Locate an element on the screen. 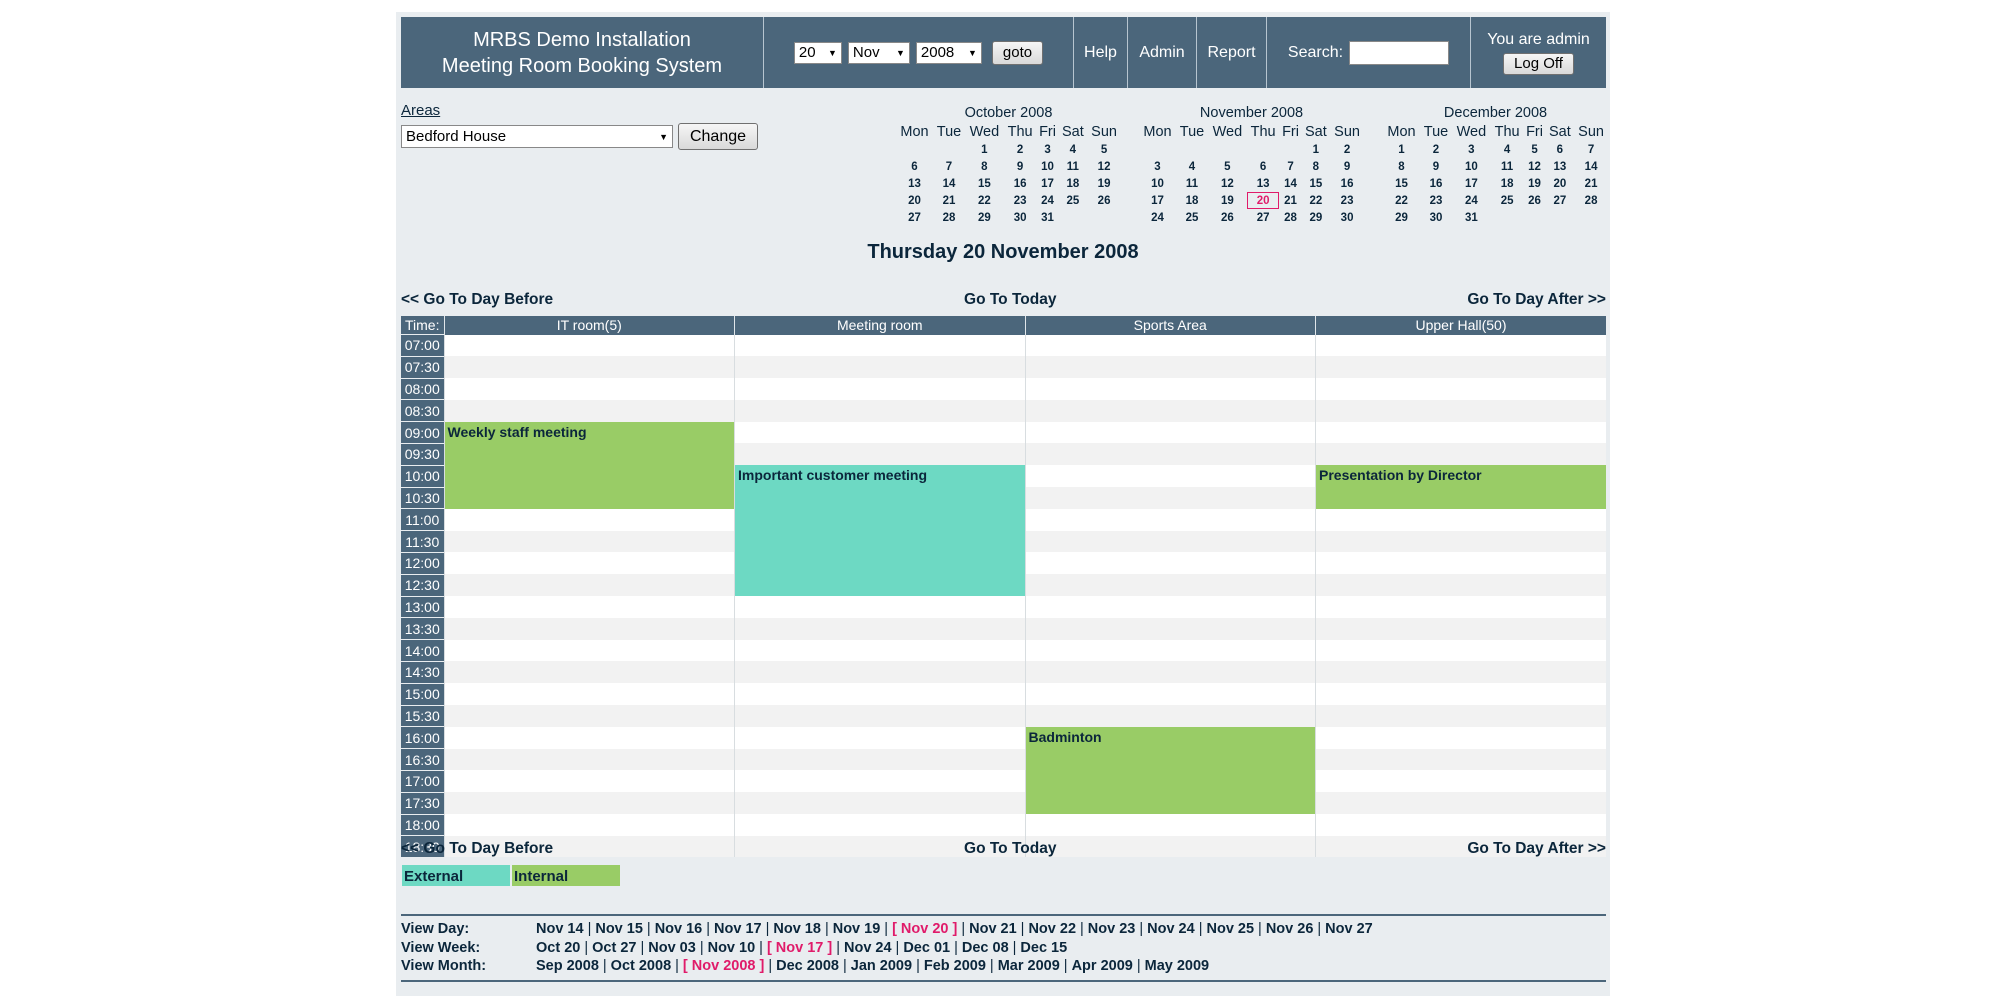 Image resolution: width=2000 pixels, height=1000 pixels. calendar-day: 30 is located at coordinates (1347, 217).